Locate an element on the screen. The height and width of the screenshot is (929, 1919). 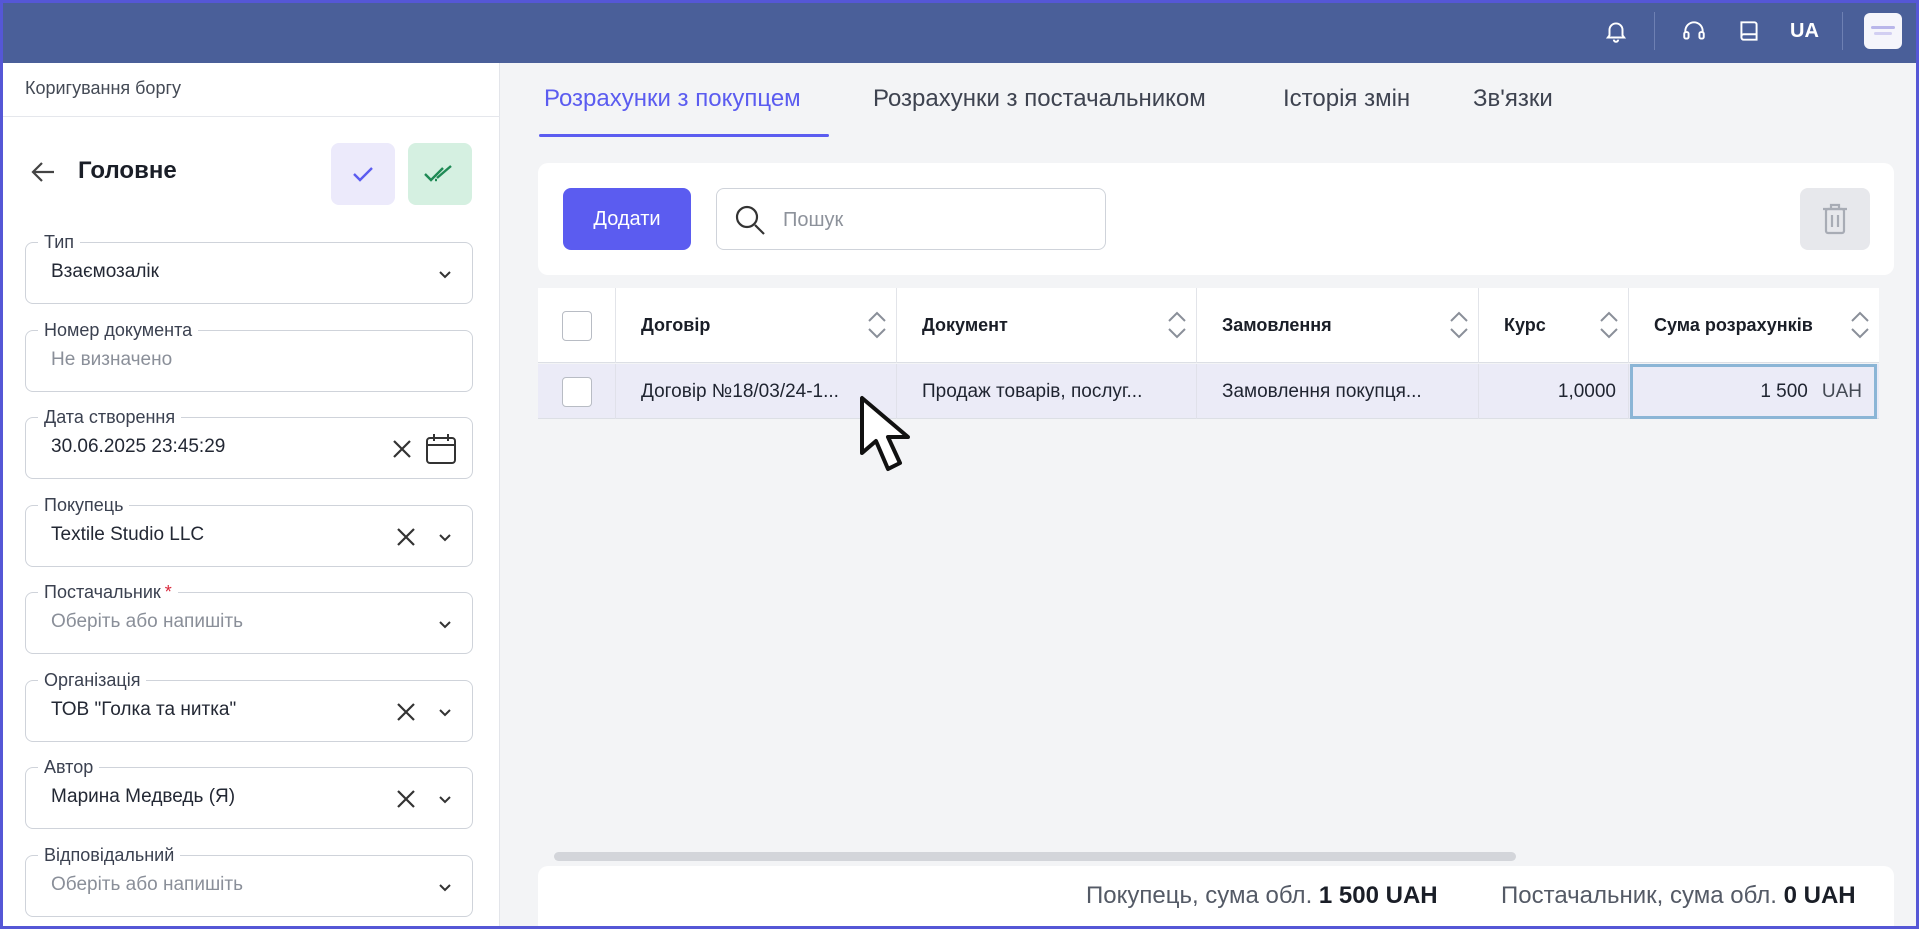
responsible-label: Відповідальний is located at coordinates (109, 855).